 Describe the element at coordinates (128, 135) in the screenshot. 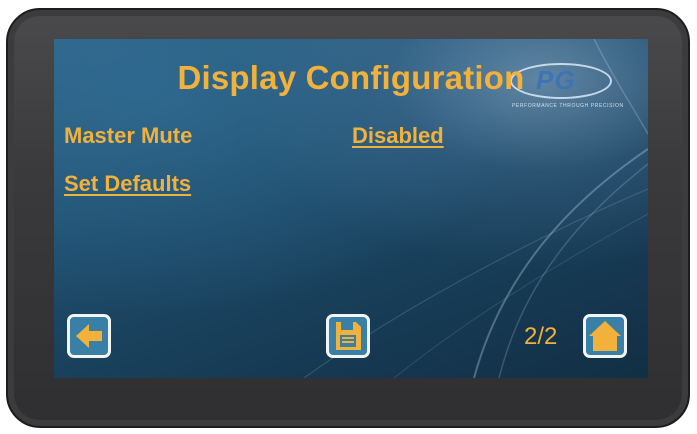

I see `master-mute-label: Master Mute` at that location.